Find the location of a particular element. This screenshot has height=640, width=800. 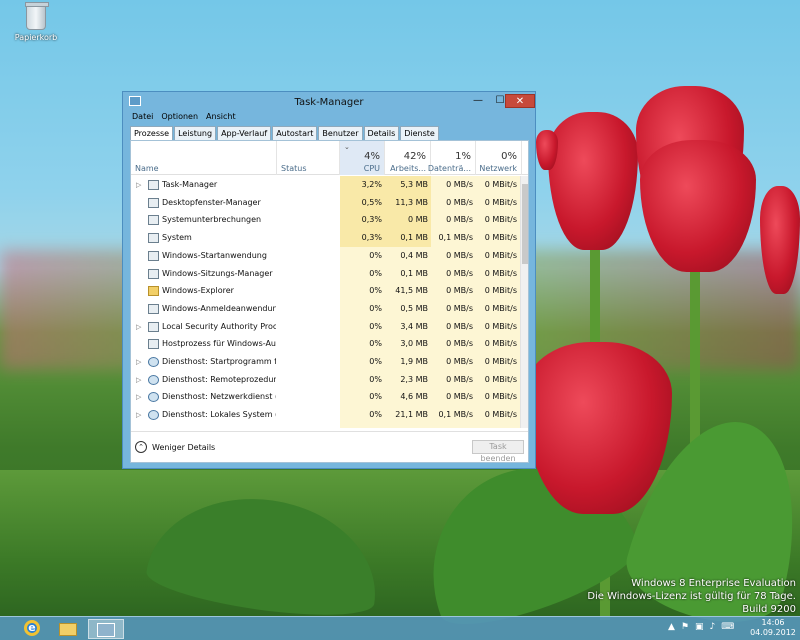

fewer-details-button: ⌃ Weniger Details is located at coordinates (175, 447).